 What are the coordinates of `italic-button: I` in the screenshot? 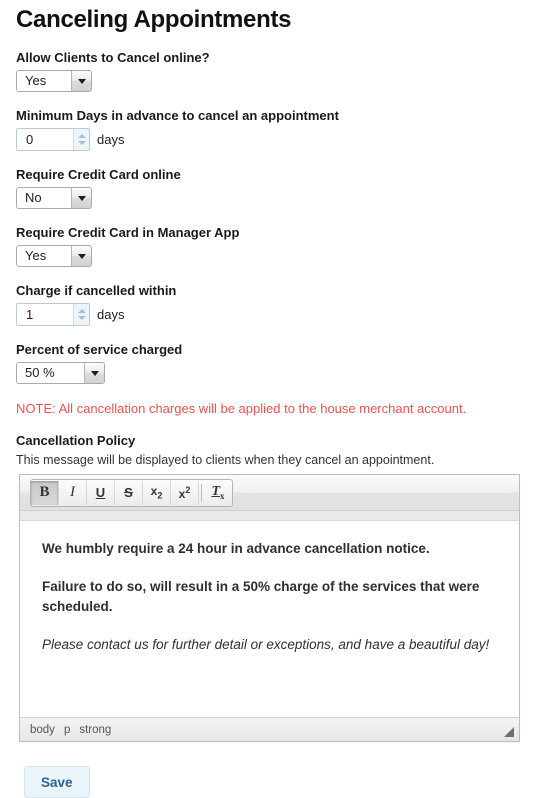 It's located at (73, 492).